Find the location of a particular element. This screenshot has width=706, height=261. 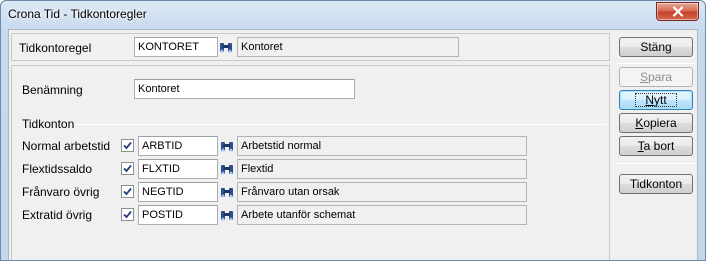

delete-button: Ta bort is located at coordinates (656, 146).